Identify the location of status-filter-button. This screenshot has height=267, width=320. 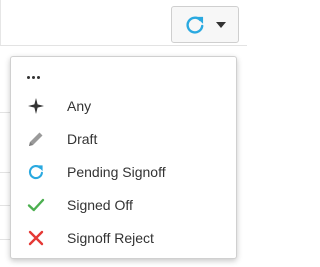
(205, 24).